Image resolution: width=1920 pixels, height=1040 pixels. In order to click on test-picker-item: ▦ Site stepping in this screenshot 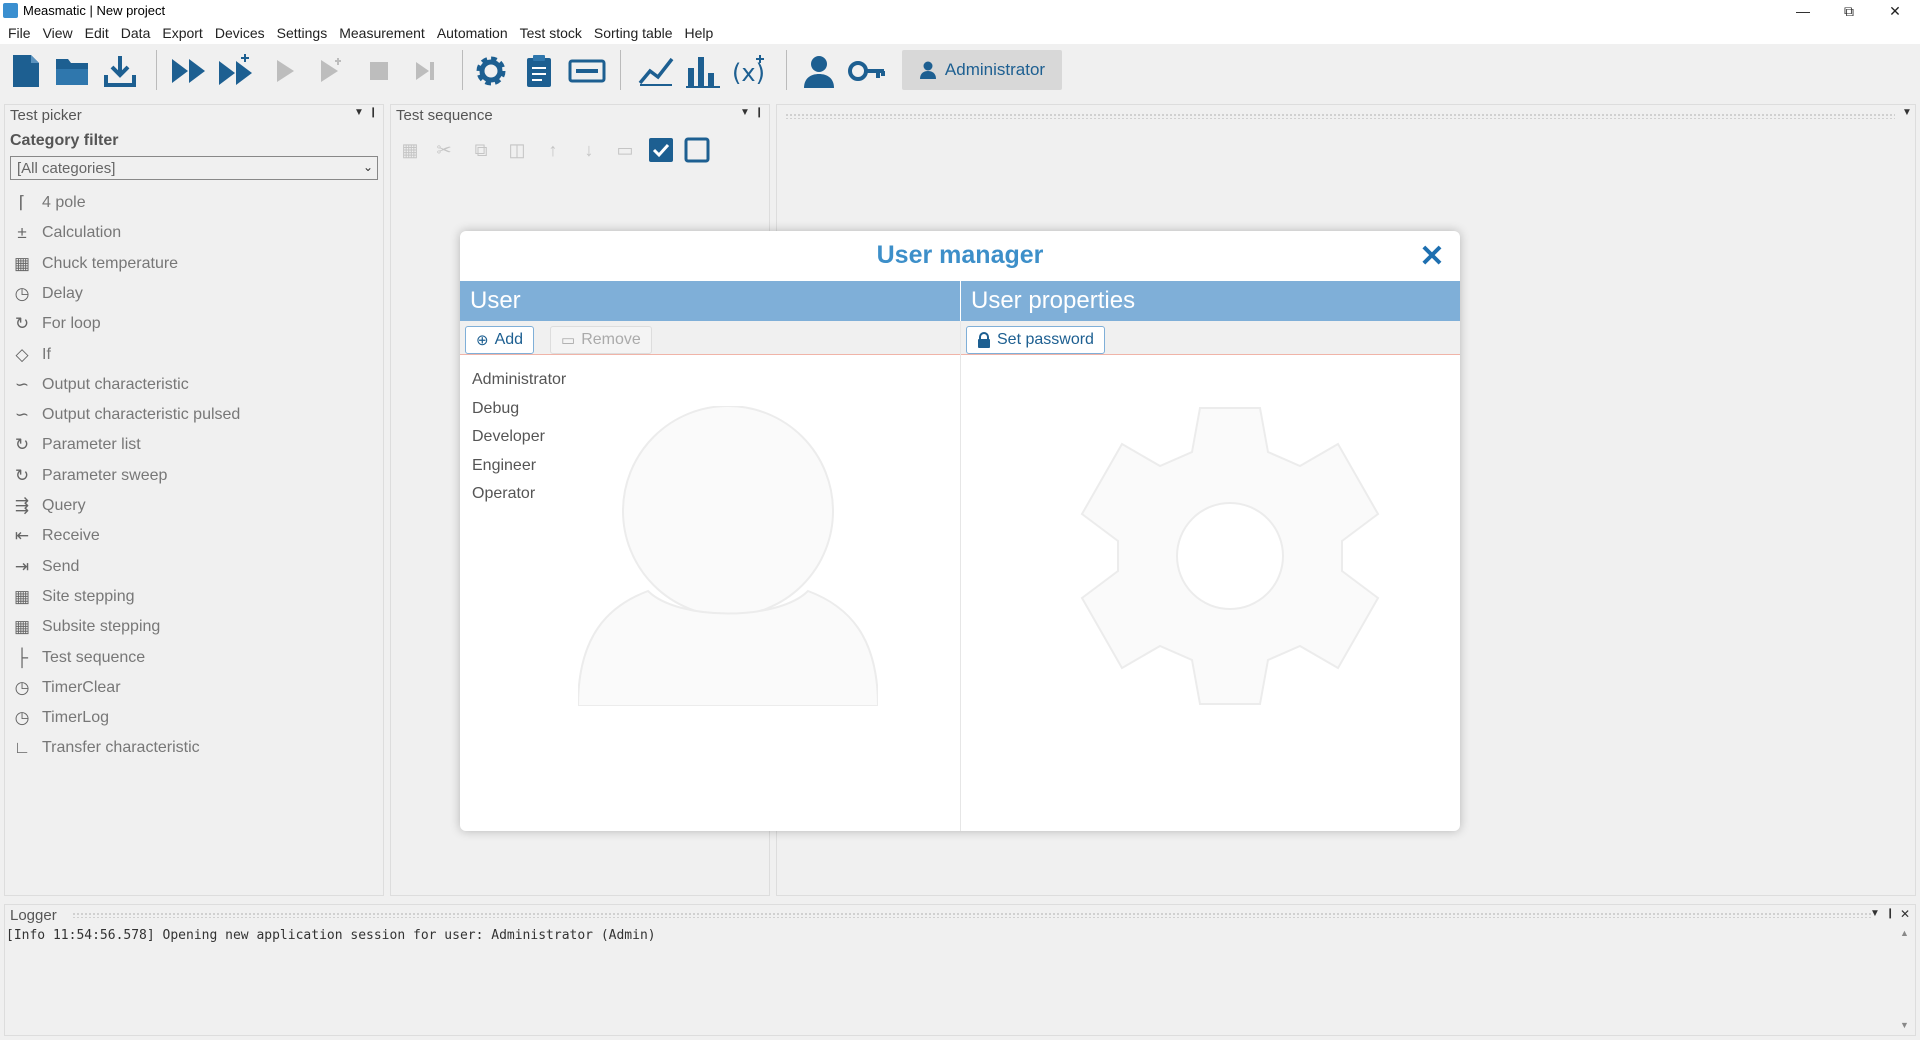, I will do `click(72, 597)`.